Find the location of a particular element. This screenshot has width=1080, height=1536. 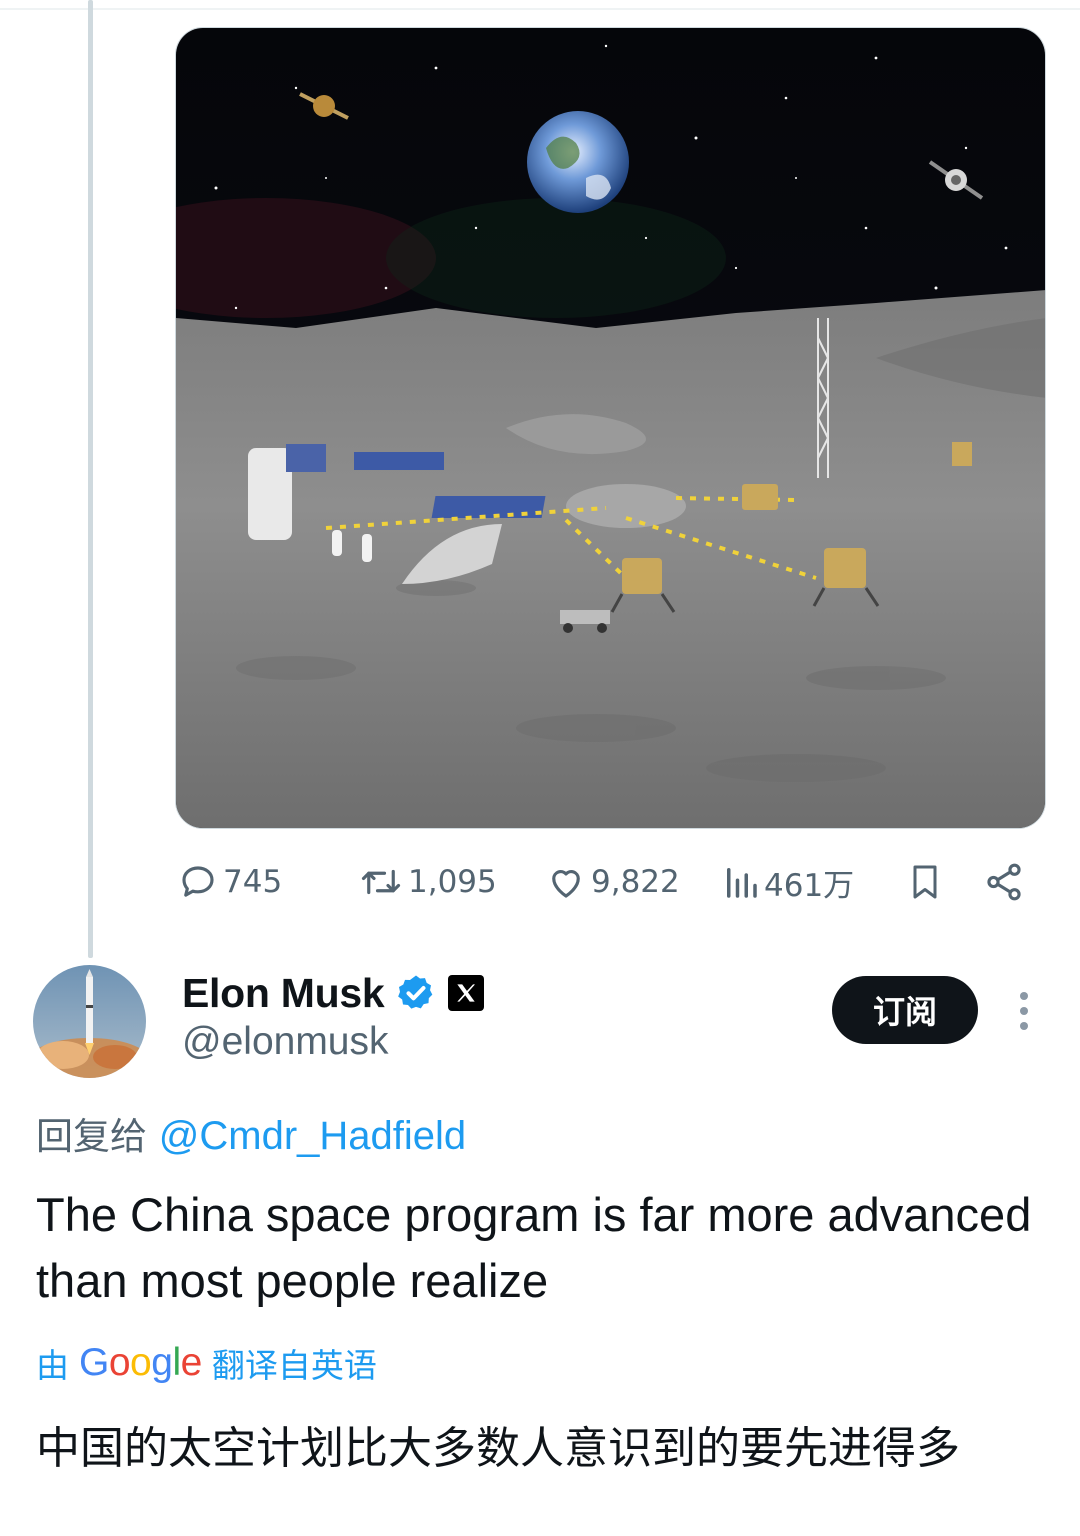

views-chart-icon is located at coordinates (742, 883).